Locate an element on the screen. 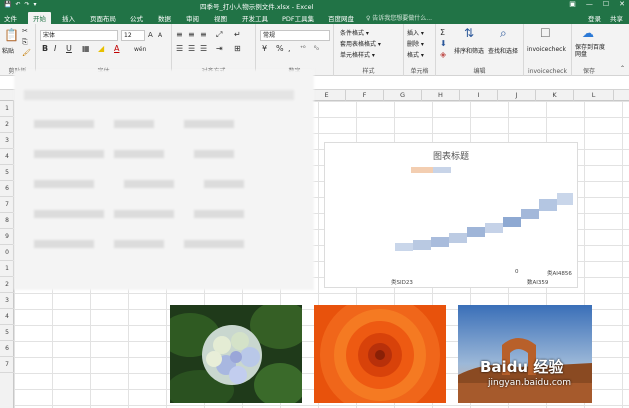 This screenshot has width=629, height=408. fill-icon: ⬇ is located at coordinates (443, 43).